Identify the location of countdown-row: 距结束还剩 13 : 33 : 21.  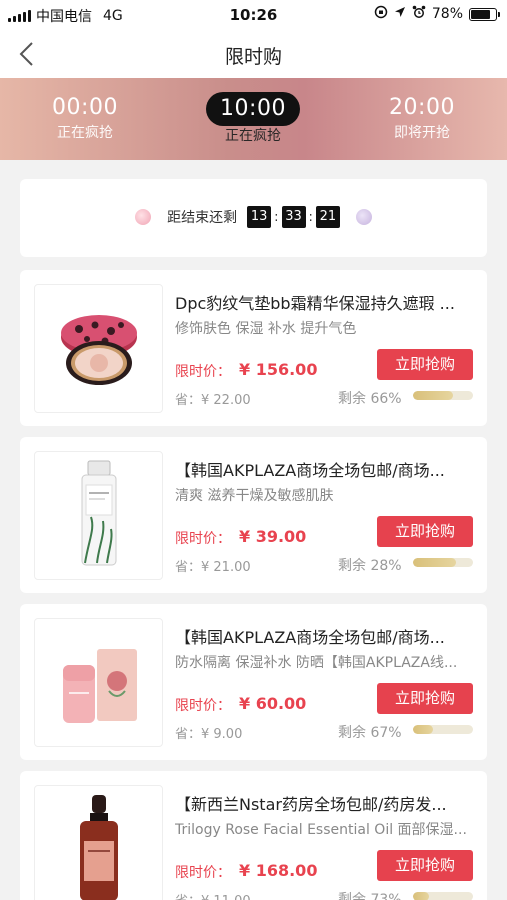
(253, 217).